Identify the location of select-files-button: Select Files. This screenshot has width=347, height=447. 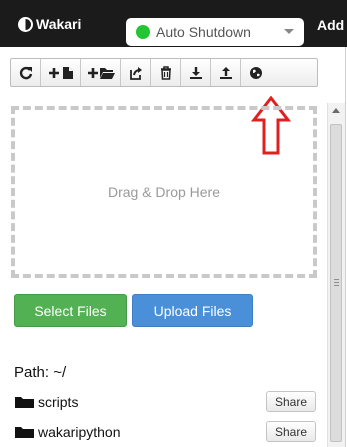
(70, 310).